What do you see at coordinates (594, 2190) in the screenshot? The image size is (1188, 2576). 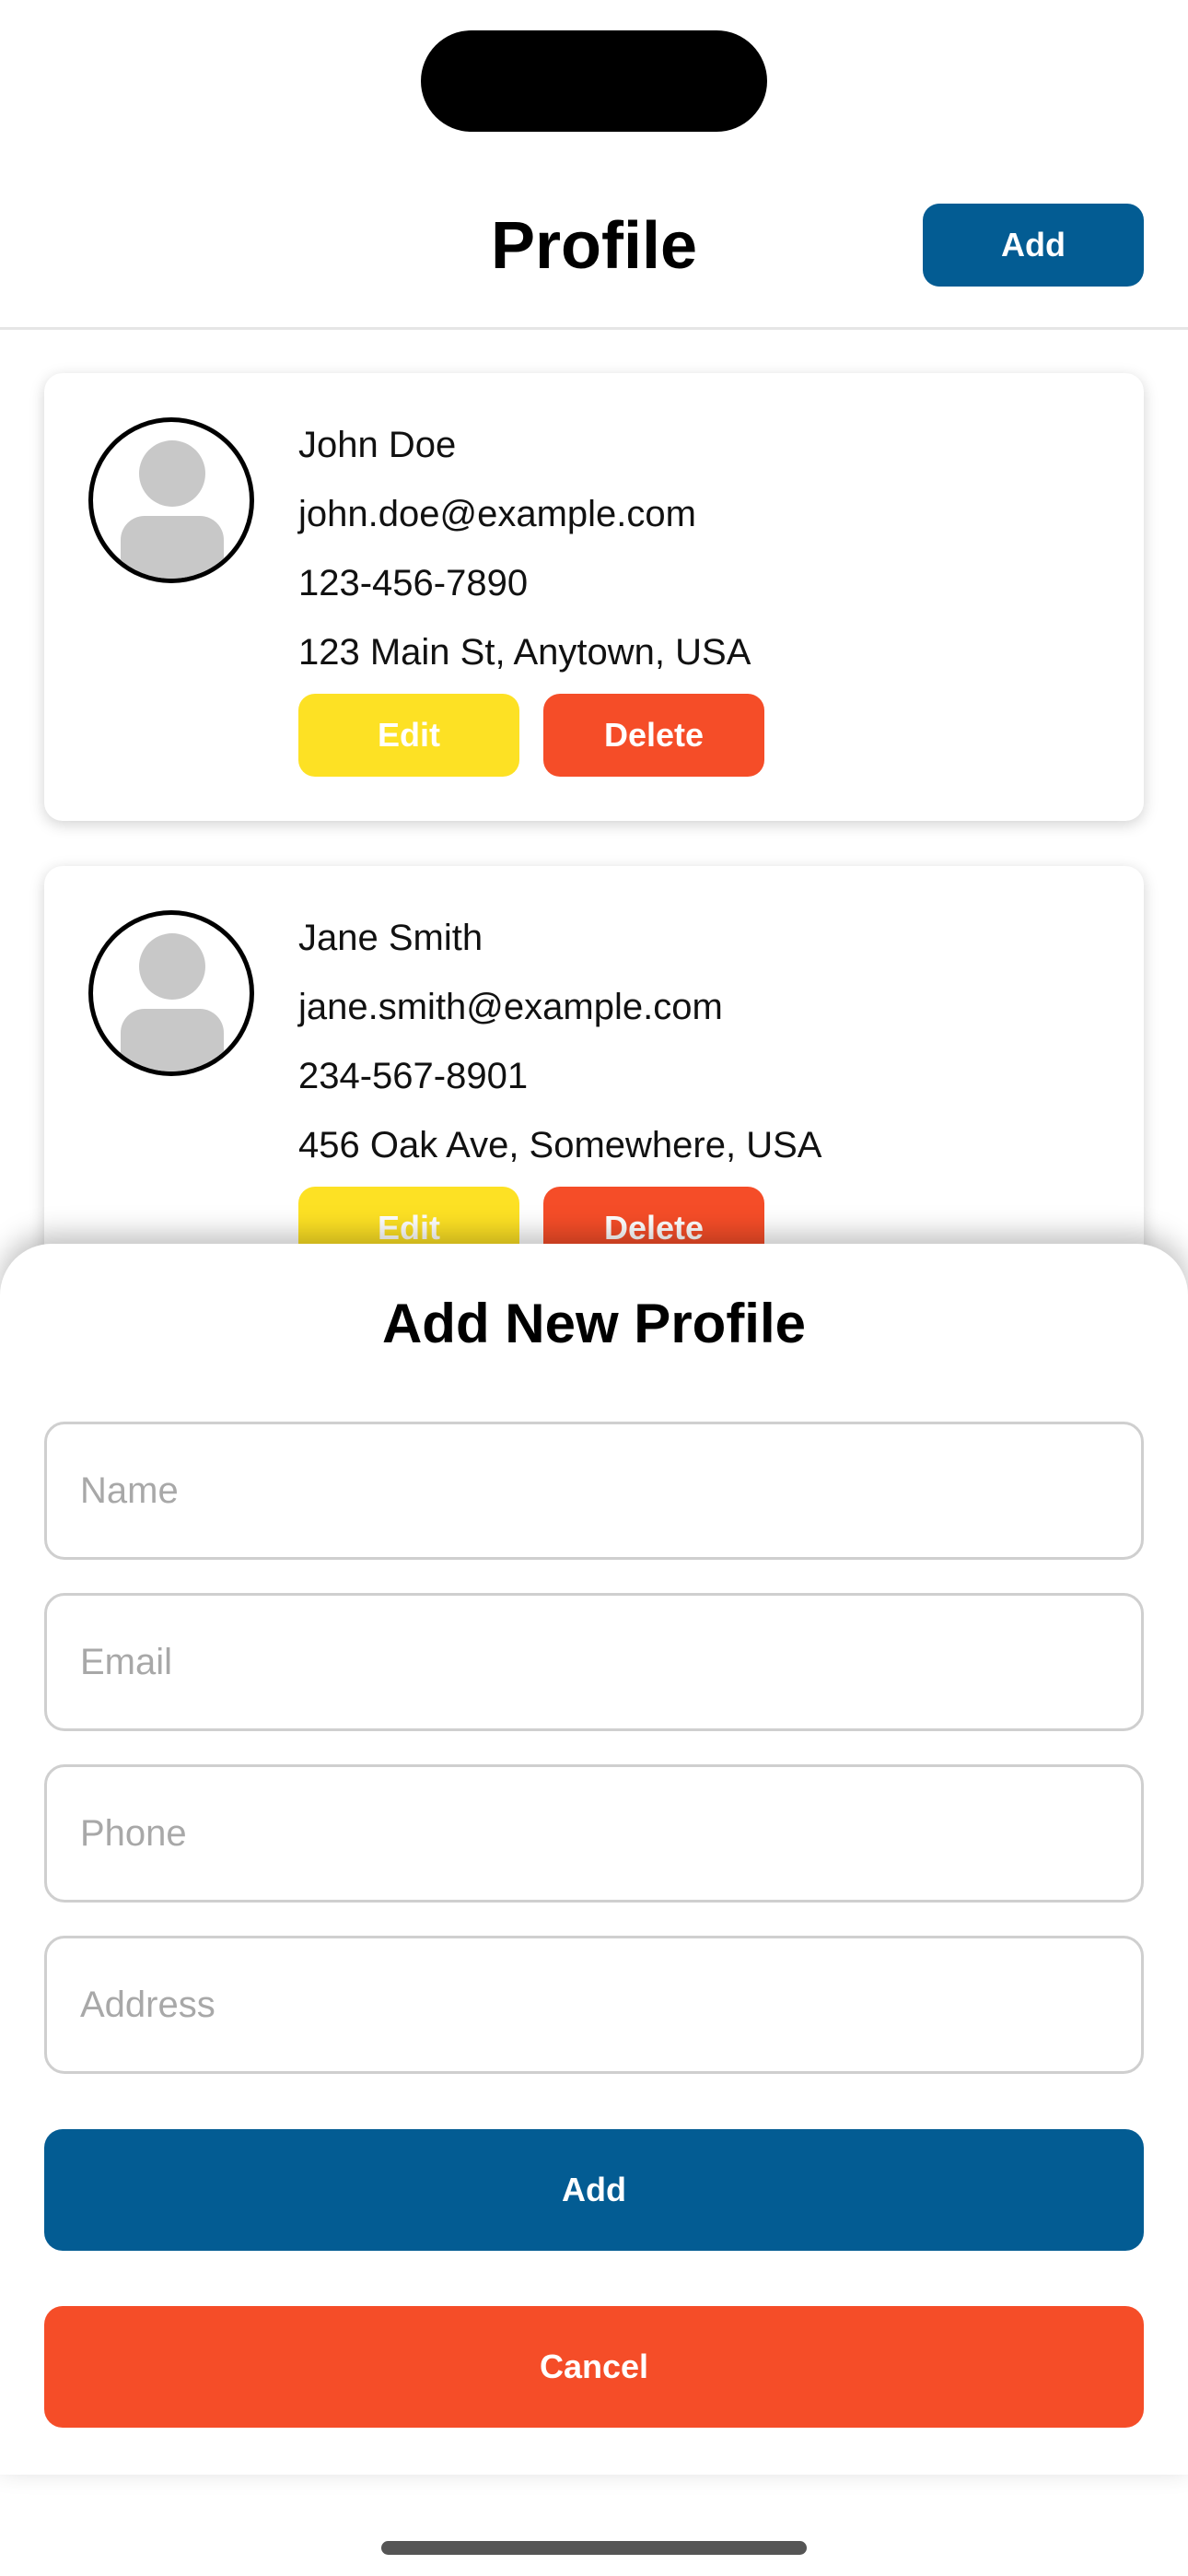 I see `submit-add-button: Add` at bounding box center [594, 2190].